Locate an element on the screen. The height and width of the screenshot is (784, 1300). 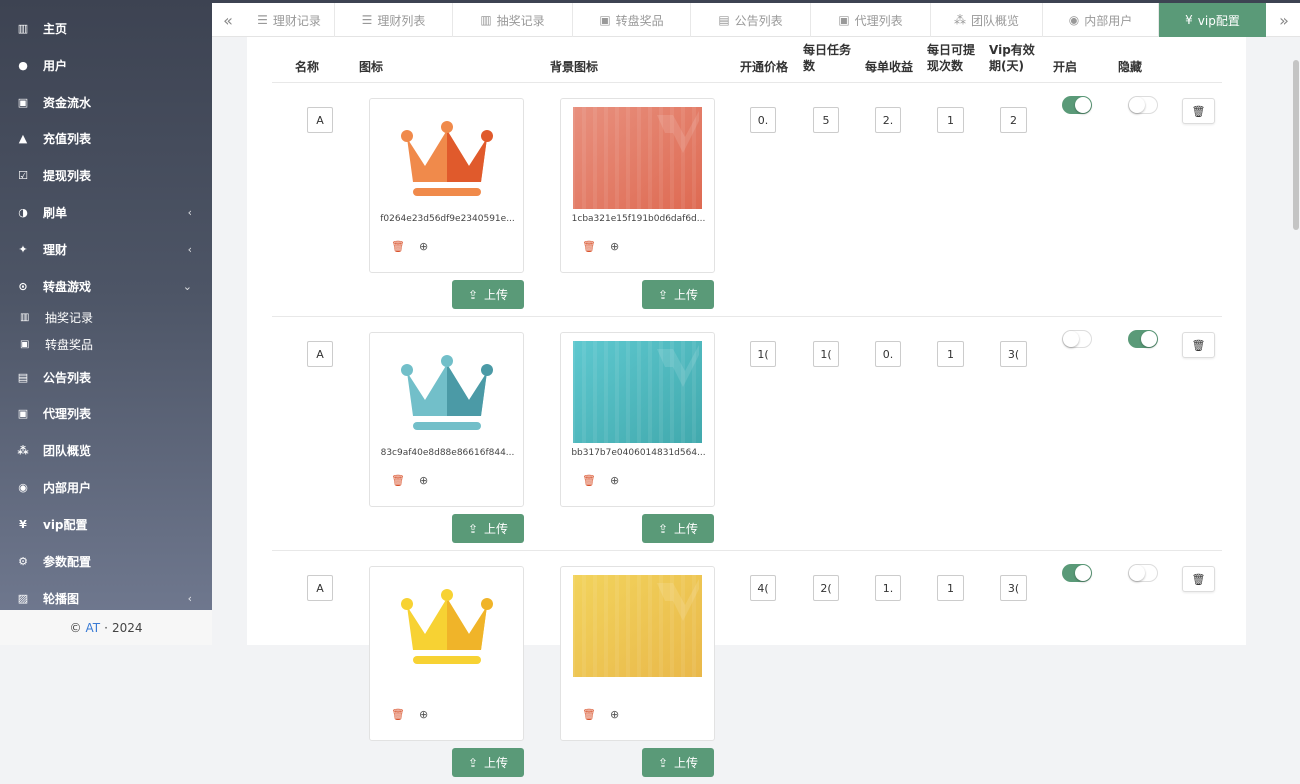
tasks-input: 2( is located at coordinates (826, 588).